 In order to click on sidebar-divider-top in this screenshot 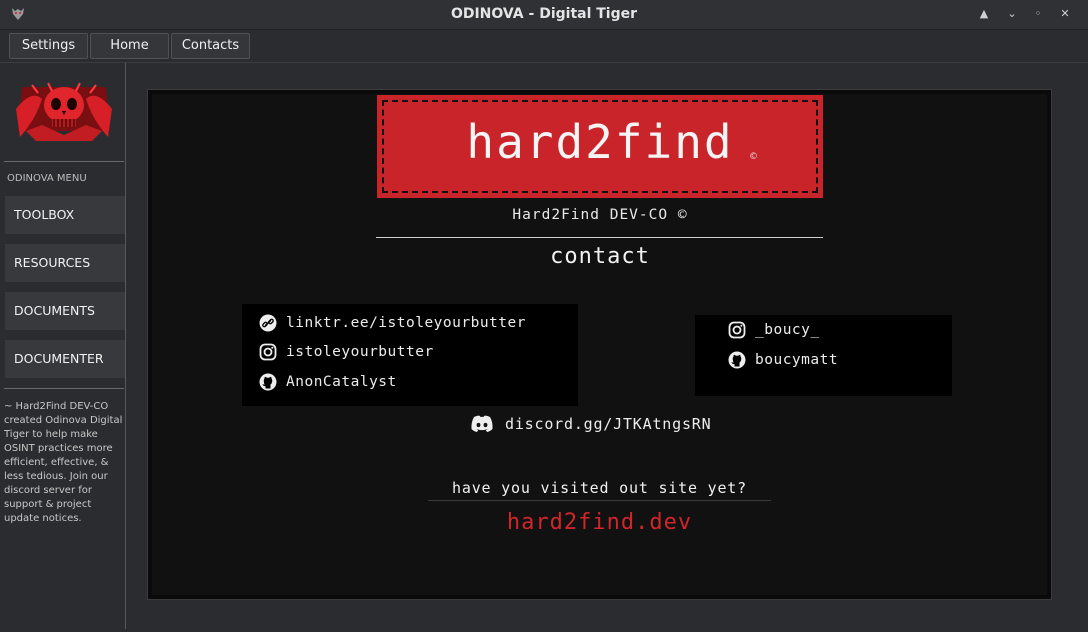, I will do `click(64, 161)`.